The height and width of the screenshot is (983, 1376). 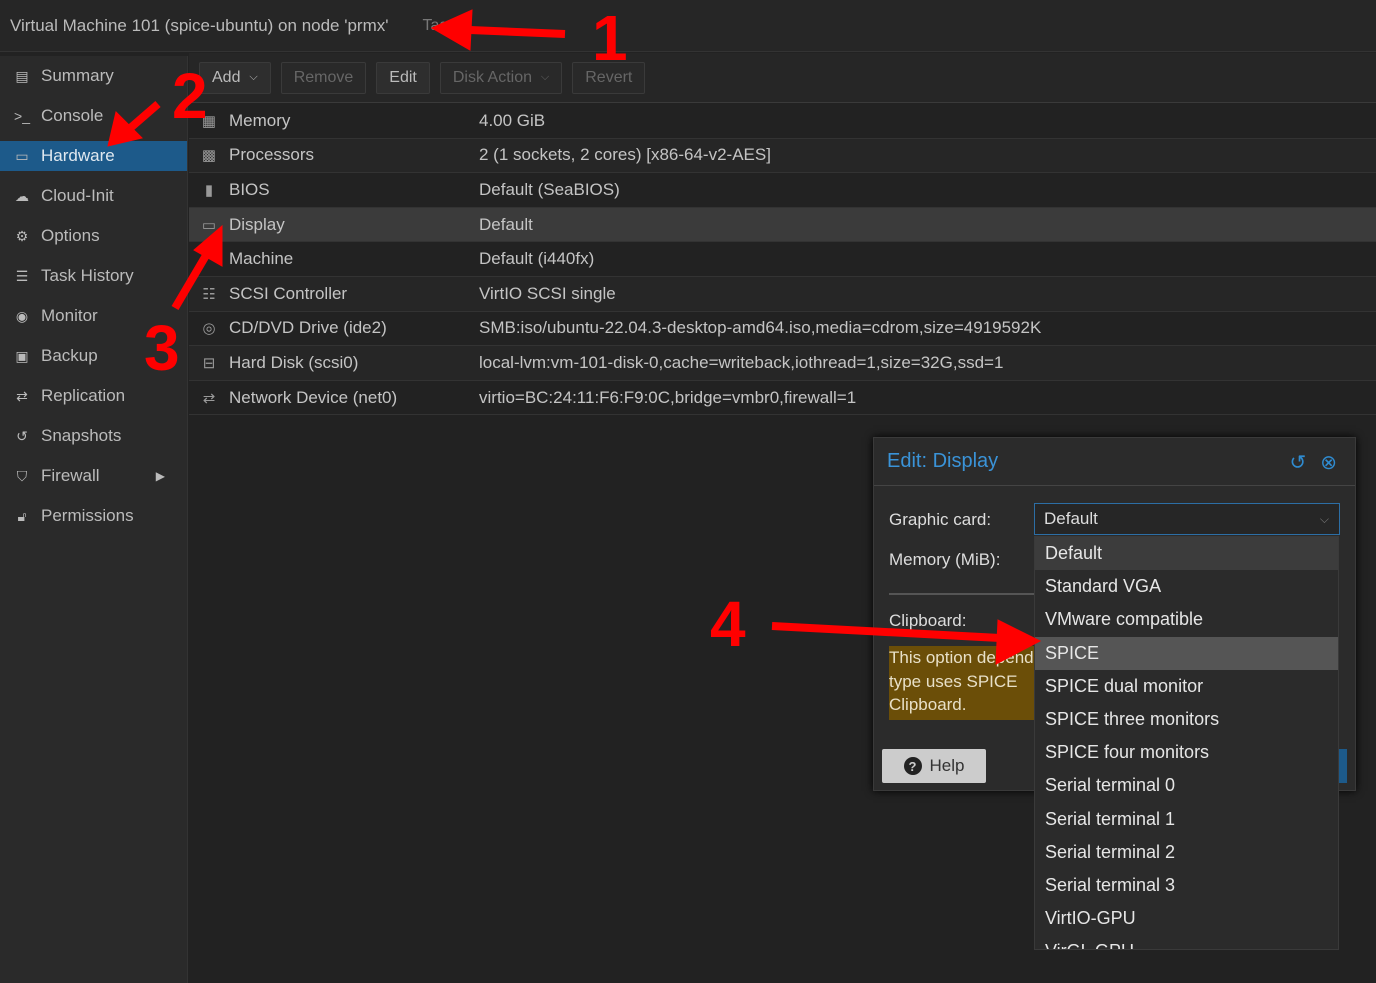 I want to click on tags-edit: Tags, so click(x=440, y=26).